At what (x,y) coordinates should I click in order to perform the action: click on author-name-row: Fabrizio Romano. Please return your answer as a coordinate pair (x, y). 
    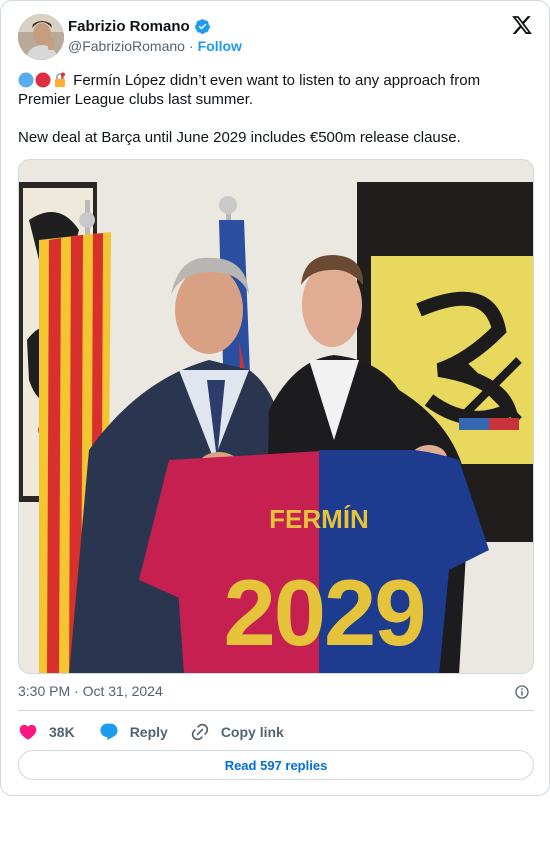
    Looking at the image, I should click on (139, 26).